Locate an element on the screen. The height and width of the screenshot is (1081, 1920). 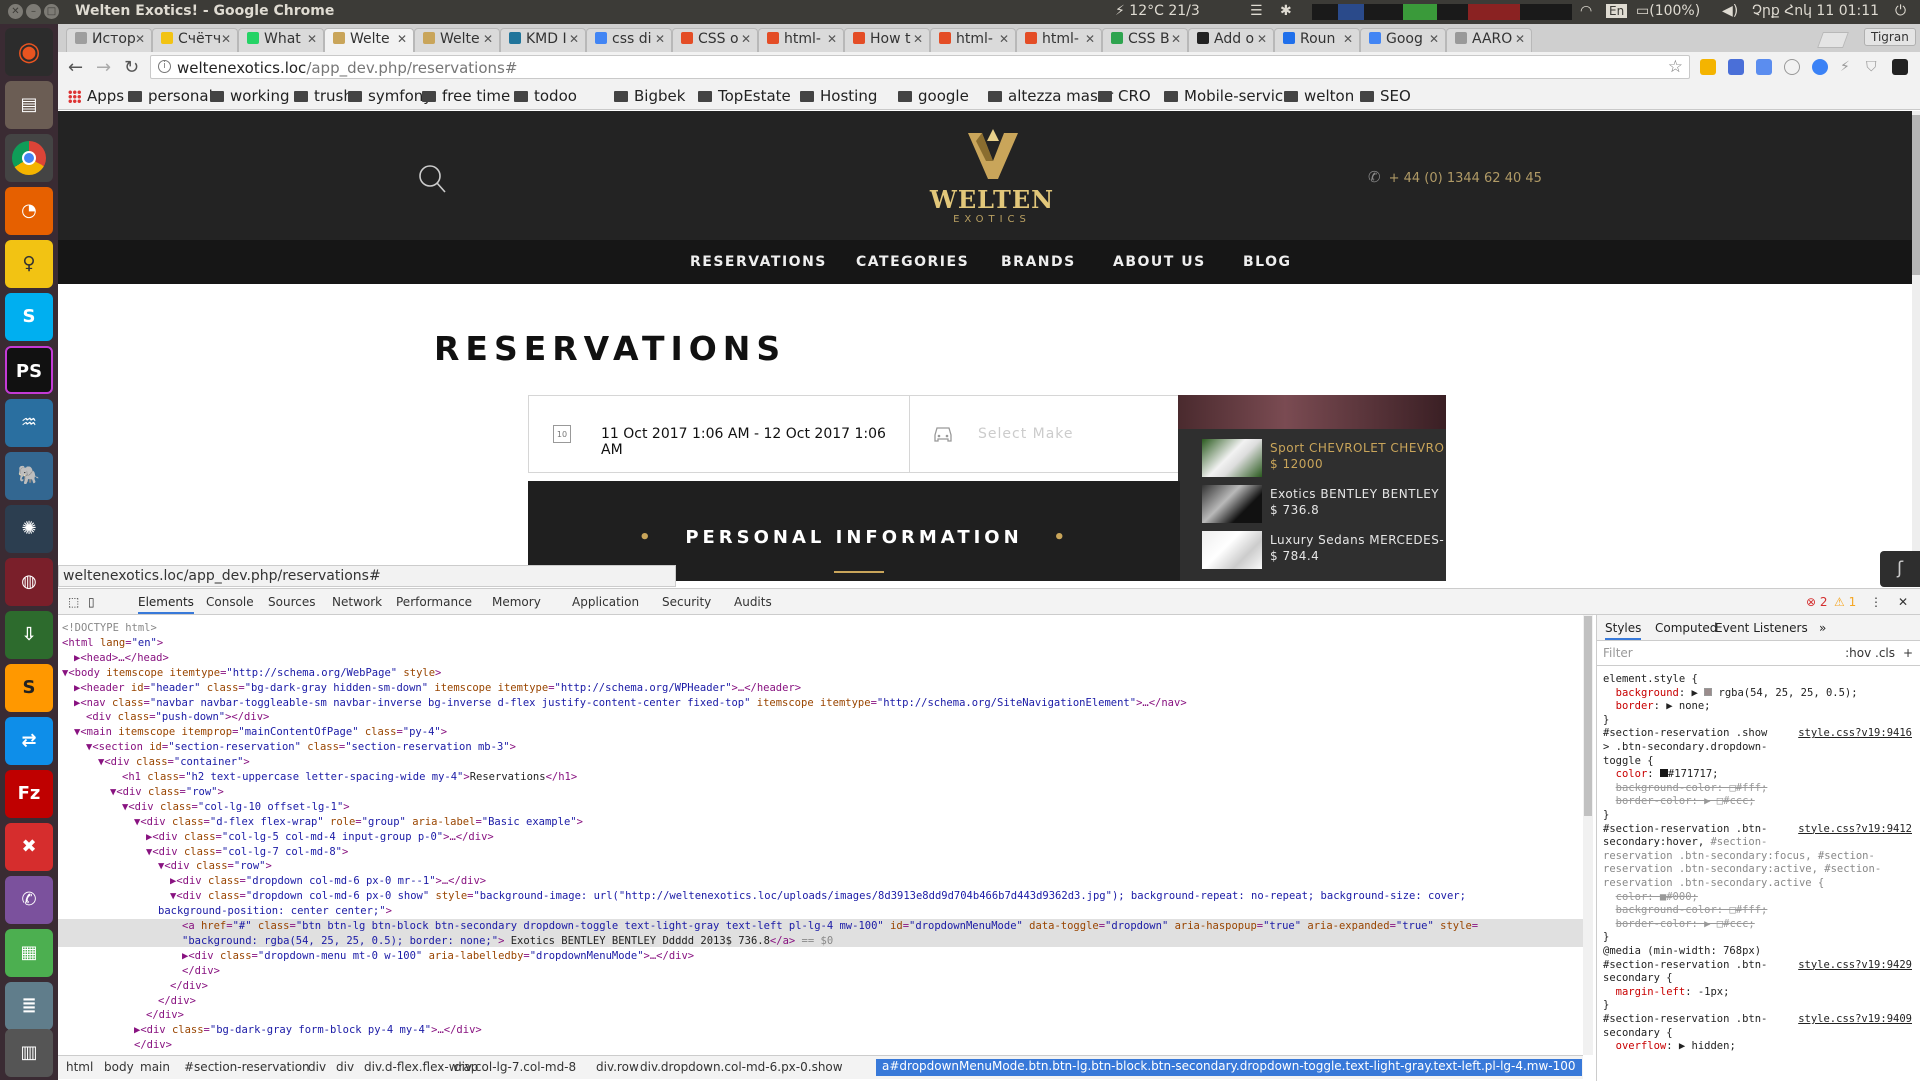
warning-count: ⚠ 1 is located at coordinates (1845, 602).